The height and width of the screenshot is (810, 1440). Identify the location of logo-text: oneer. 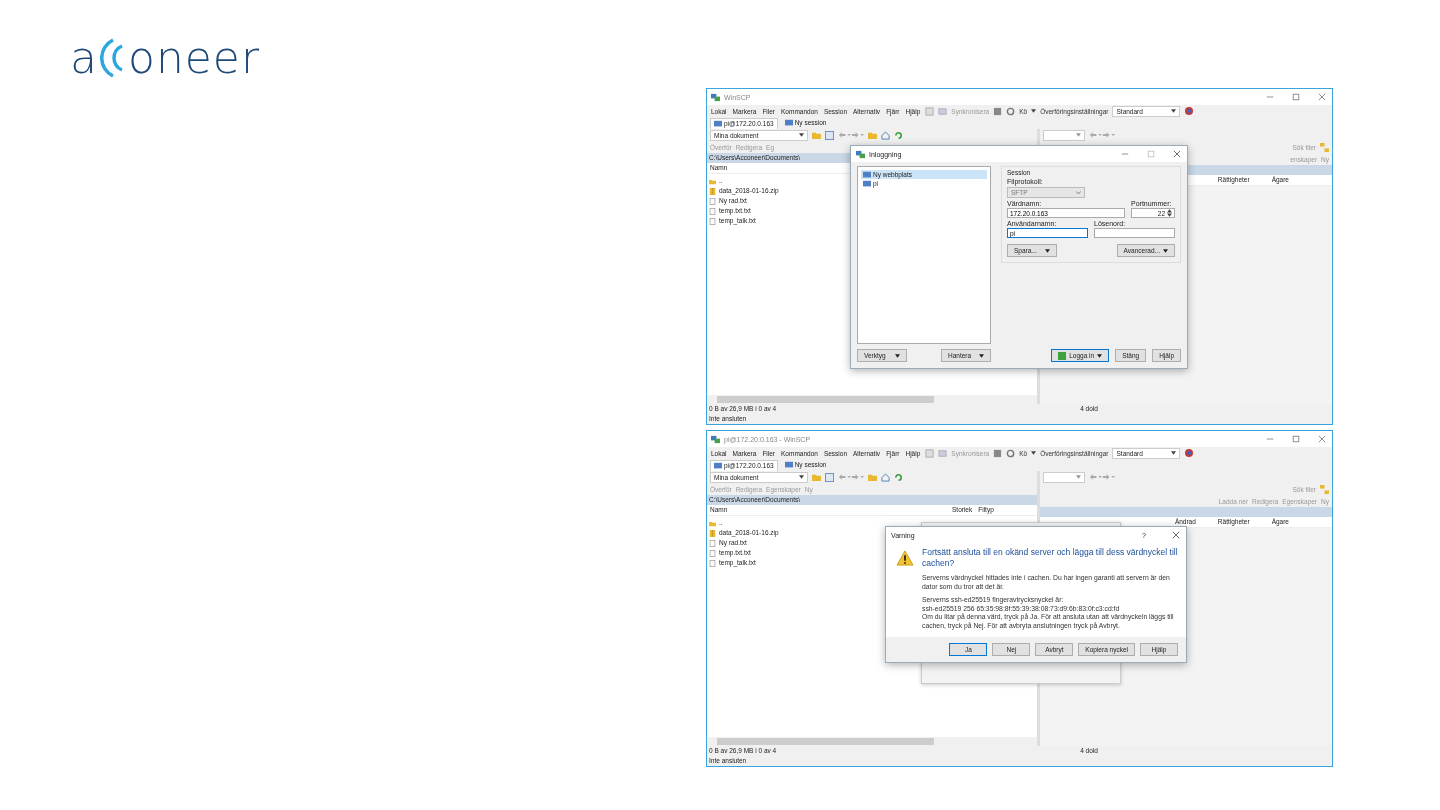
(193, 57).